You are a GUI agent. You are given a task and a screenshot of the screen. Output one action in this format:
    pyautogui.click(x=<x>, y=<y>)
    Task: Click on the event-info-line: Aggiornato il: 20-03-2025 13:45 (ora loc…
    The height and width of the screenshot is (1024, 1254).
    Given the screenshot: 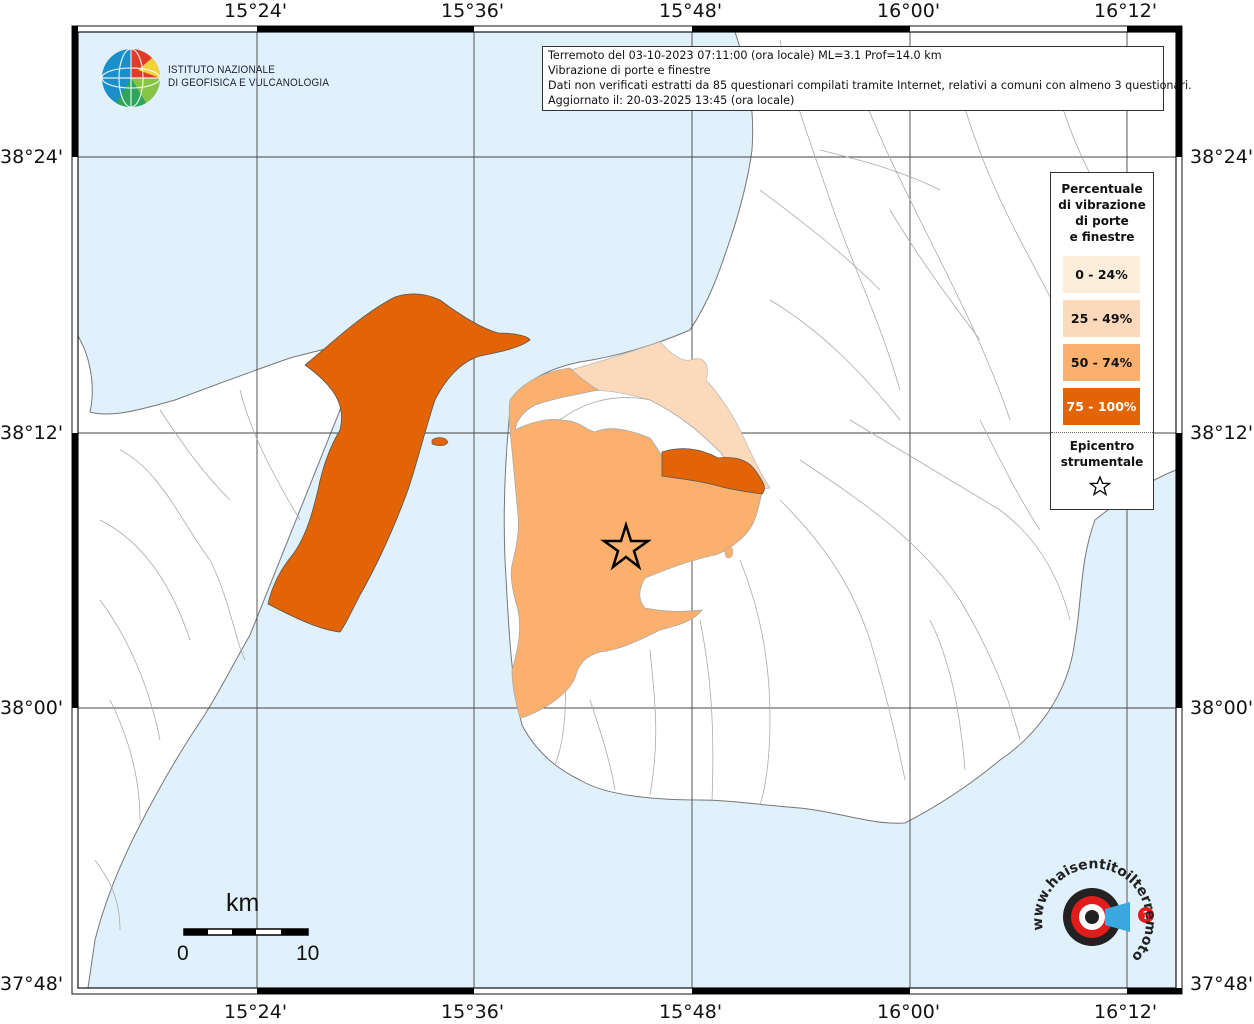 What is the action you would take?
    pyautogui.click(x=671, y=100)
    